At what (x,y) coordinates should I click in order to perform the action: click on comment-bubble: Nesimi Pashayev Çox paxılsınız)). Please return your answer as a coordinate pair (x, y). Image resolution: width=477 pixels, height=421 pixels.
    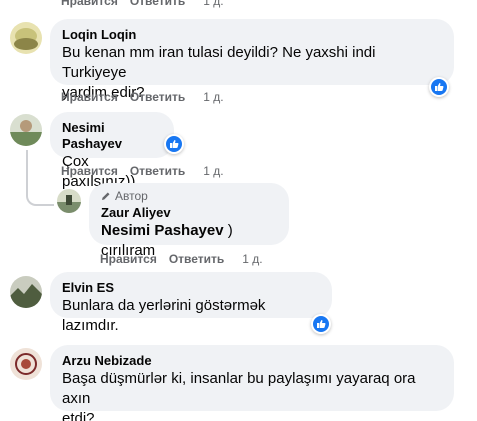
    Looking at the image, I should click on (112, 151).